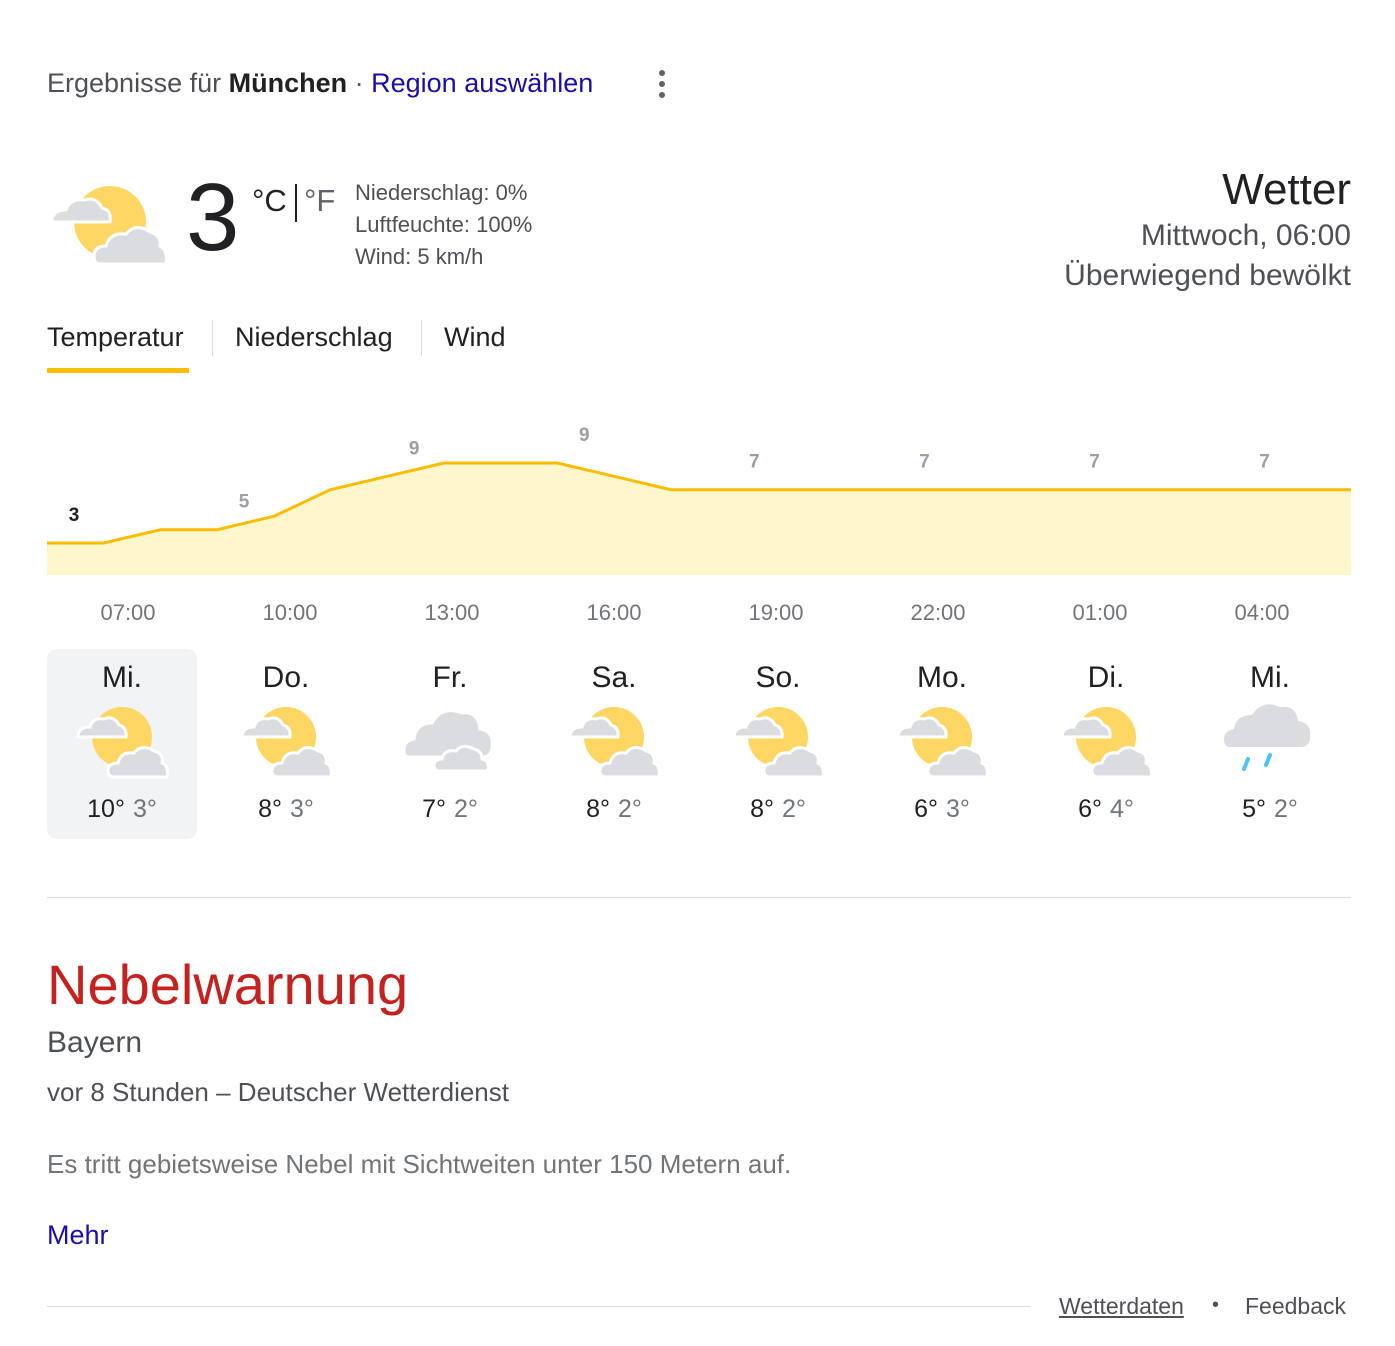  Describe the element at coordinates (1254, 809) in the screenshot. I see `day-high-temp: 5°` at that location.